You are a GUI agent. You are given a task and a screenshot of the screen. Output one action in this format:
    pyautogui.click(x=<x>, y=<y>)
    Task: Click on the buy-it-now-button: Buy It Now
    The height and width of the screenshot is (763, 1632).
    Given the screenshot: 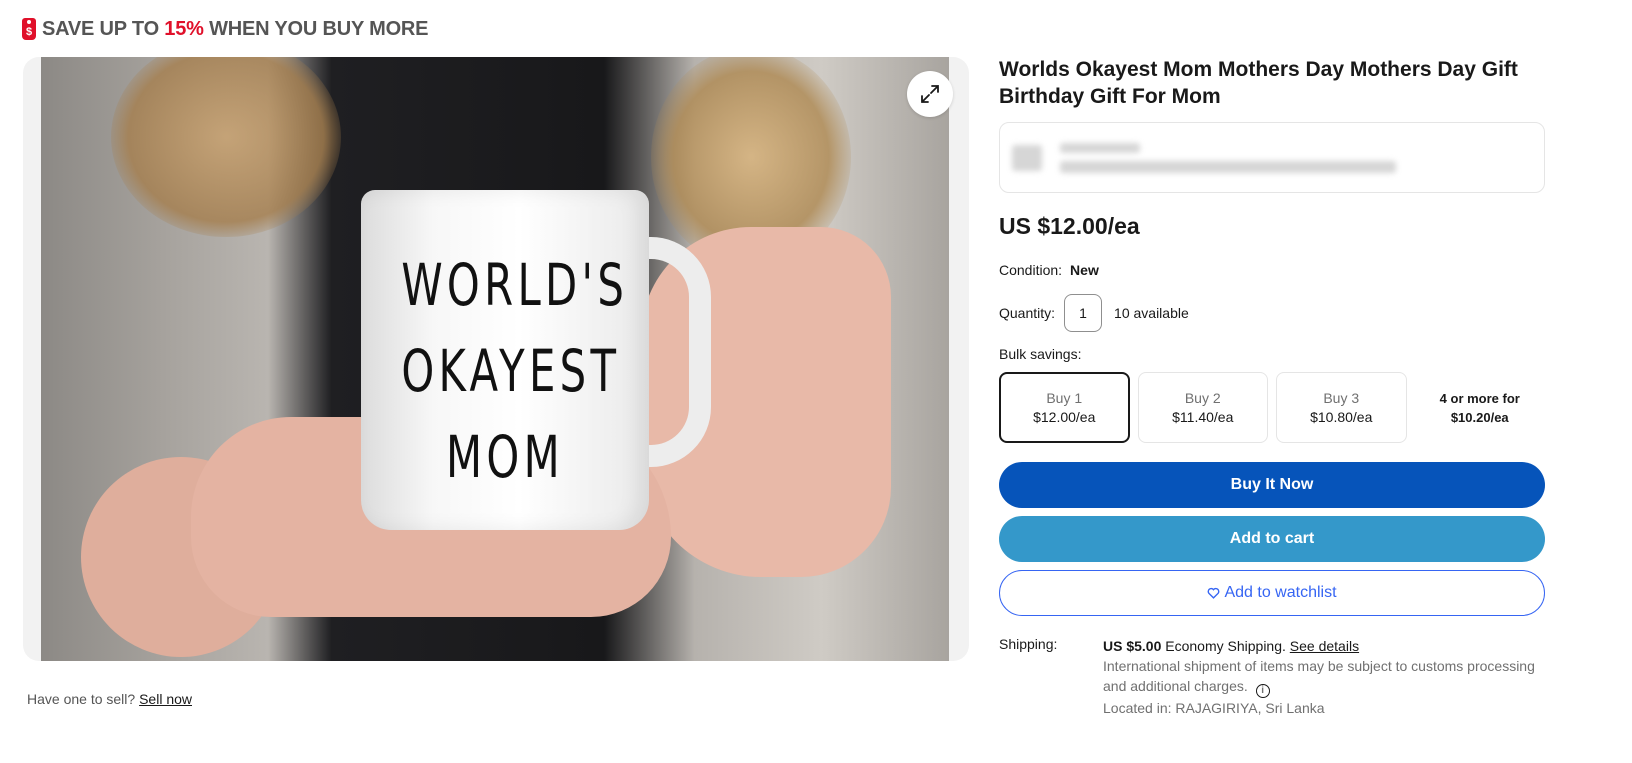 What is the action you would take?
    pyautogui.click(x=1272, y=485)
    